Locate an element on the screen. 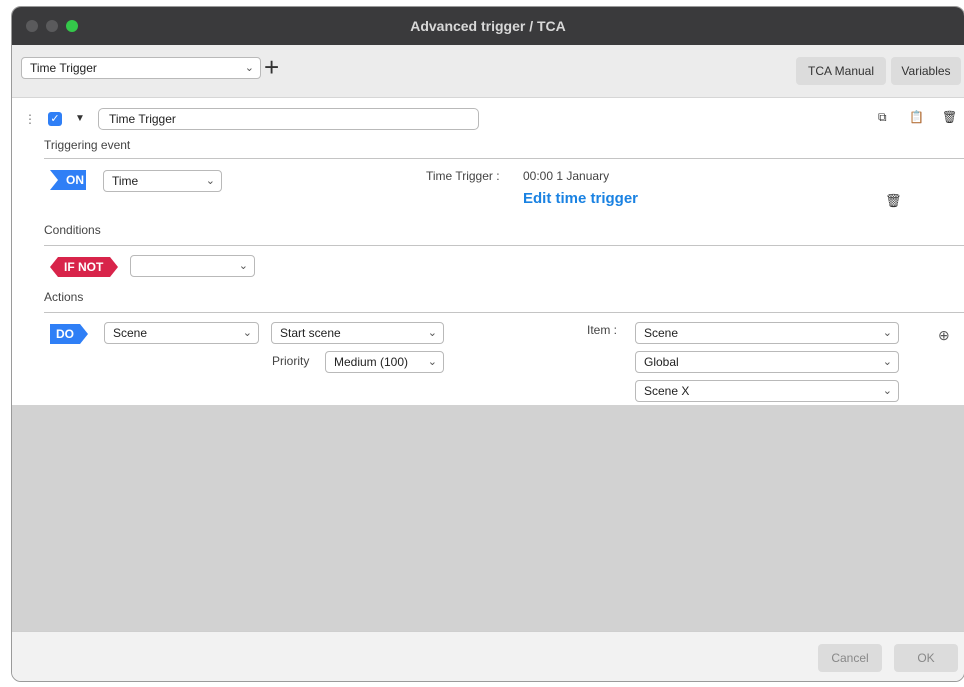  action-select: Start scene ⌄ is located at coordinates (357, 333).